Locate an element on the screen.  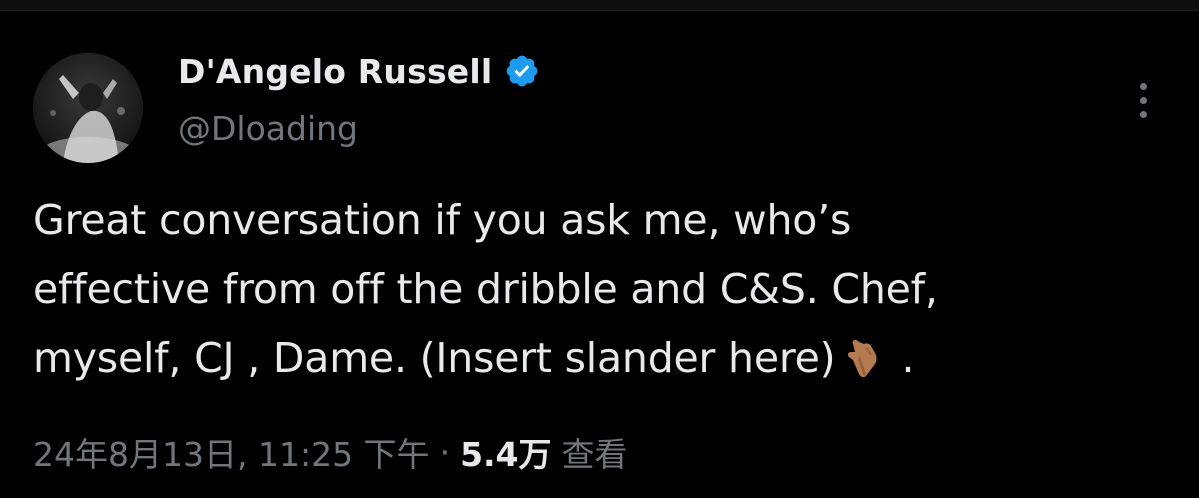
avatar is located at coordinates (88, 108).